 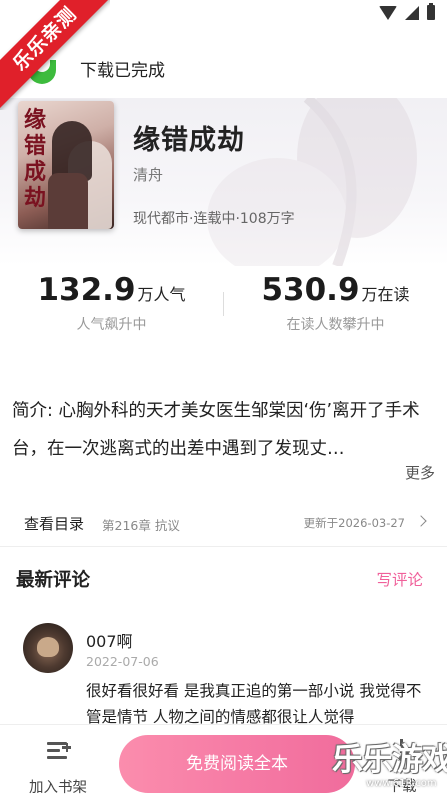 I want to click on reading-value: 530.9, so click(x=310, y=290).